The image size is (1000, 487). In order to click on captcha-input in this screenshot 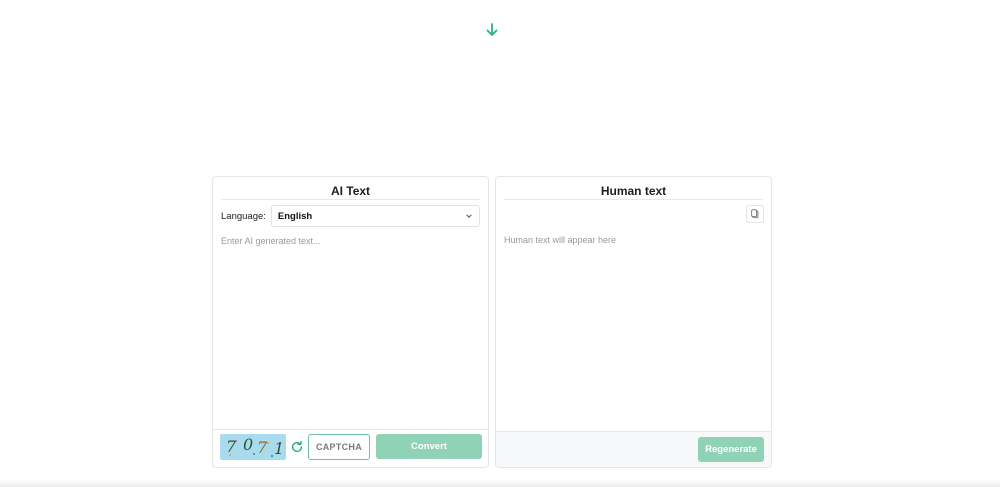, I will do `click(339, 447)`.